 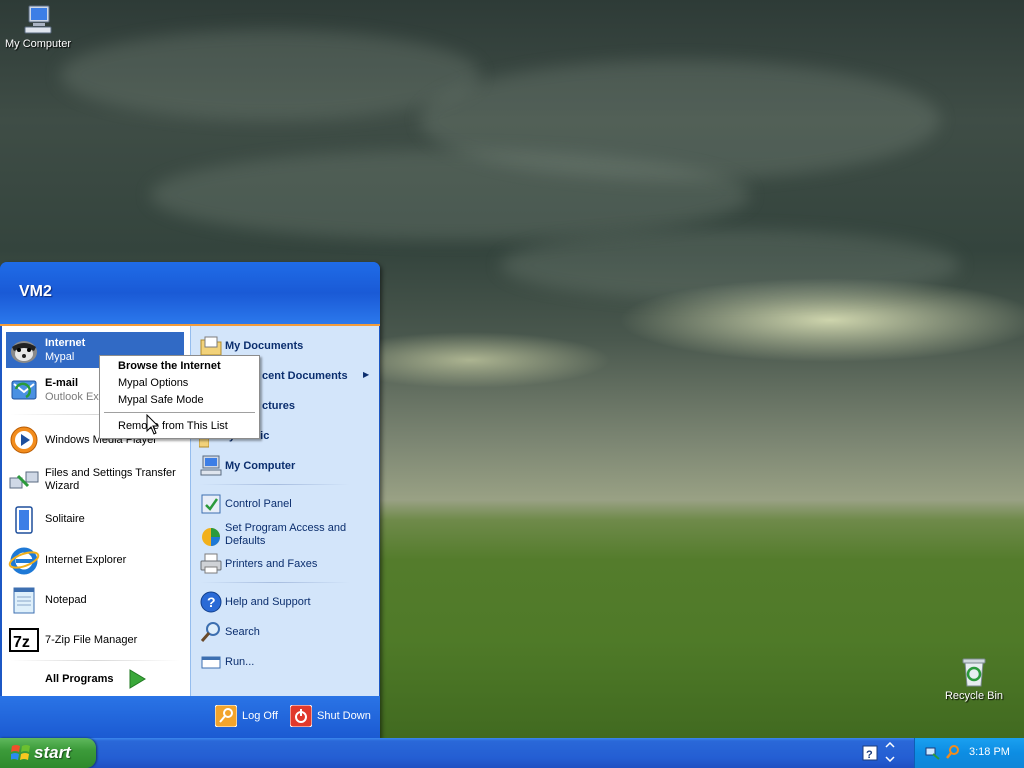 I want to click on run-icon, so click(x=211, y=662).